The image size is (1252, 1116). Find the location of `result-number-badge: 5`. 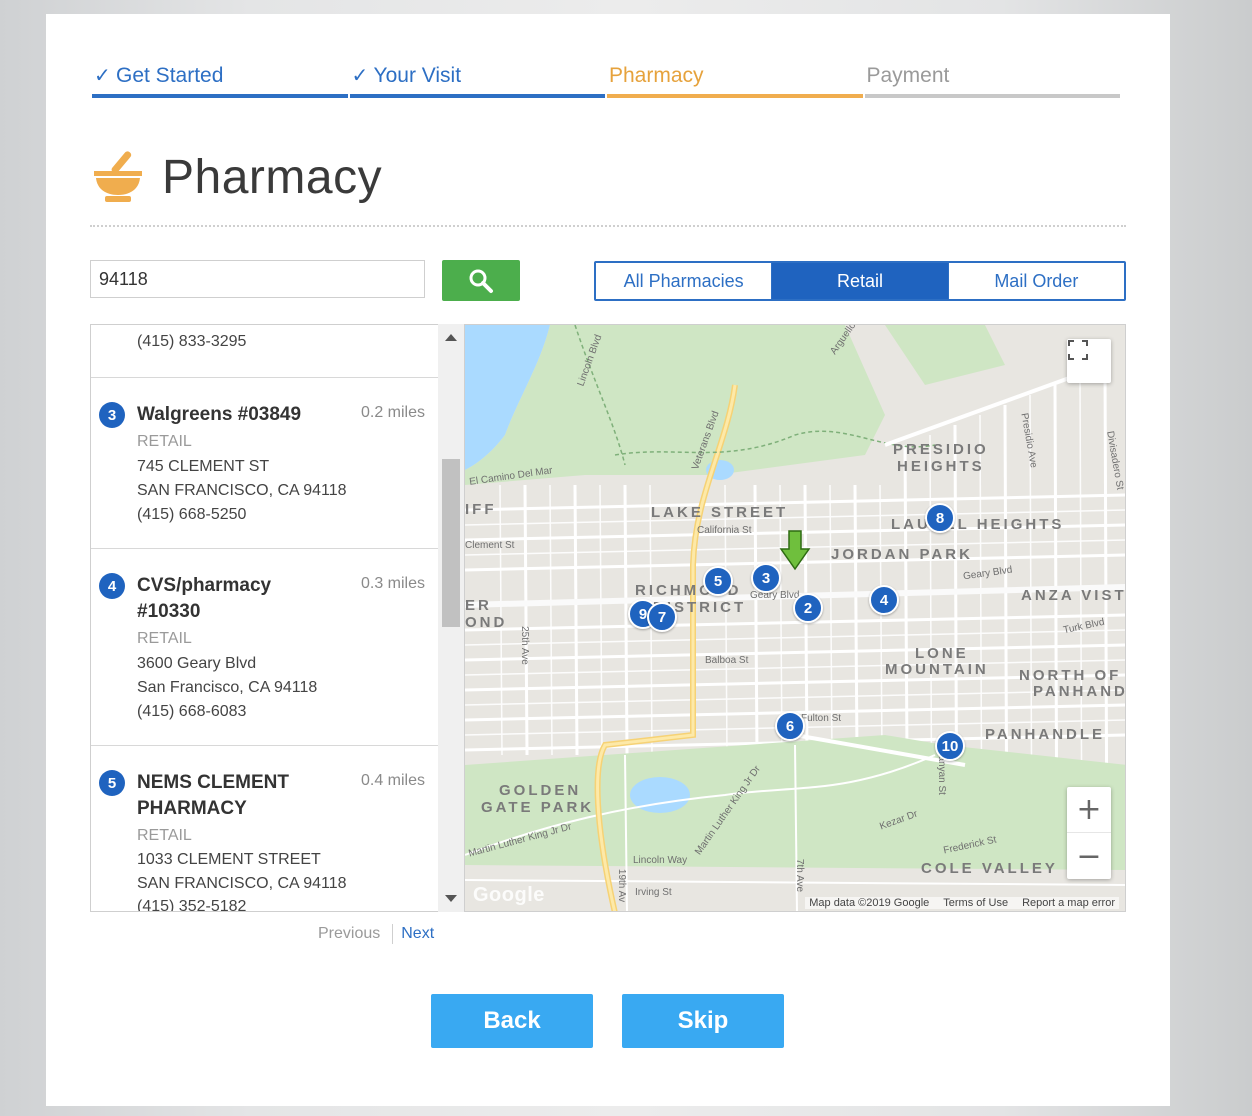

result-number-badge: 5 is located at coordinates (112, 783).